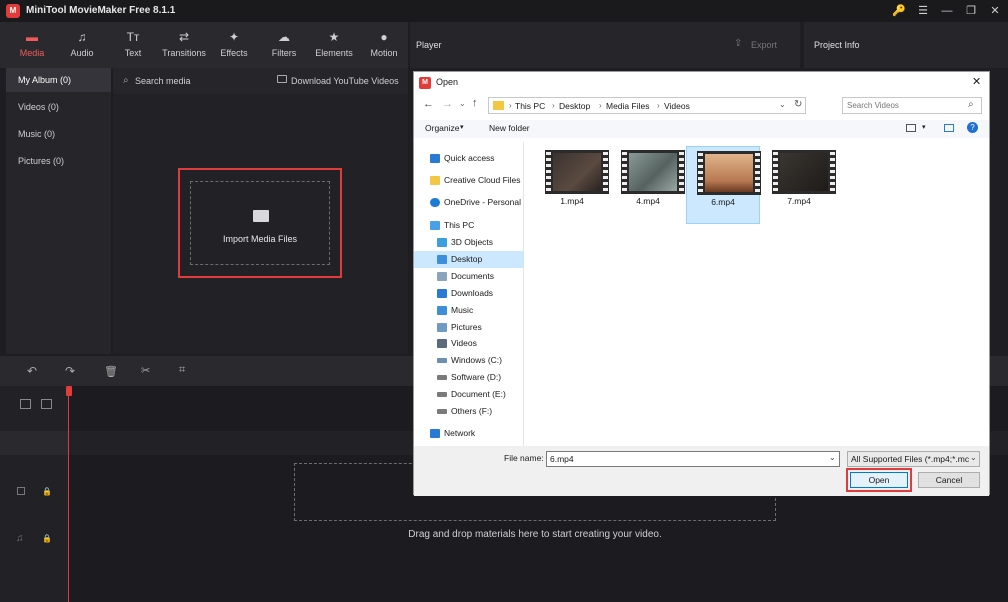  What do you see at coordinates (879, 480) in the screenshot?
I see `open-button: Open` at bounding box center [879, 480].